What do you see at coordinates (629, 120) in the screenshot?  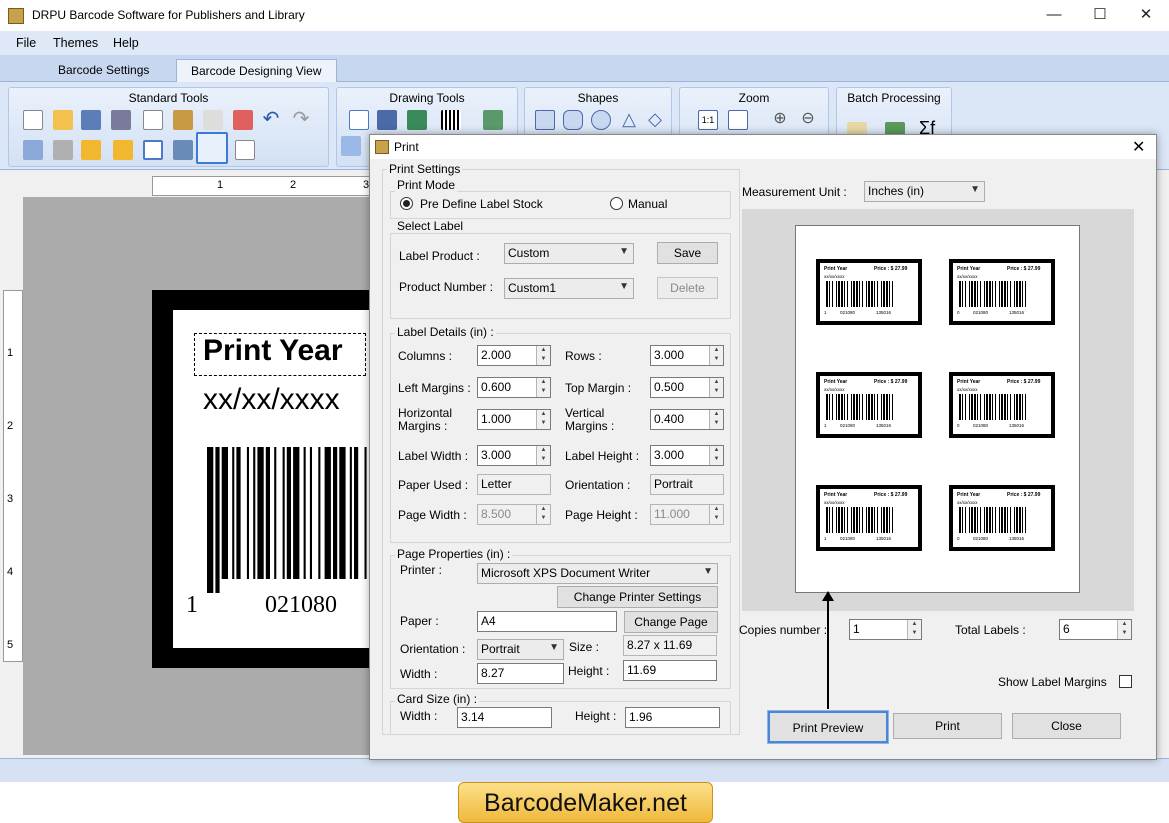 I see `triangle-icon: △` at bounding box center [629, 120].